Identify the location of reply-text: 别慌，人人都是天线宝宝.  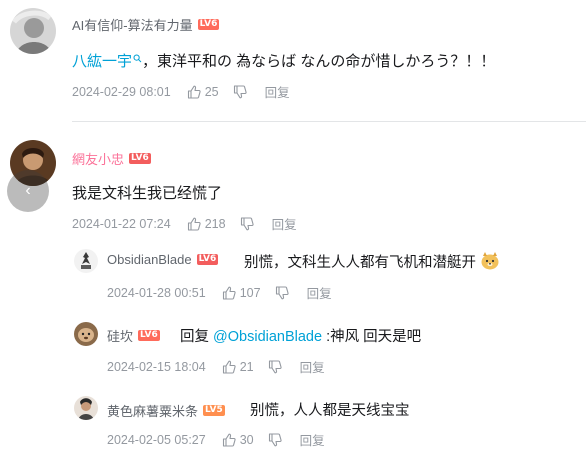
(330, 411).